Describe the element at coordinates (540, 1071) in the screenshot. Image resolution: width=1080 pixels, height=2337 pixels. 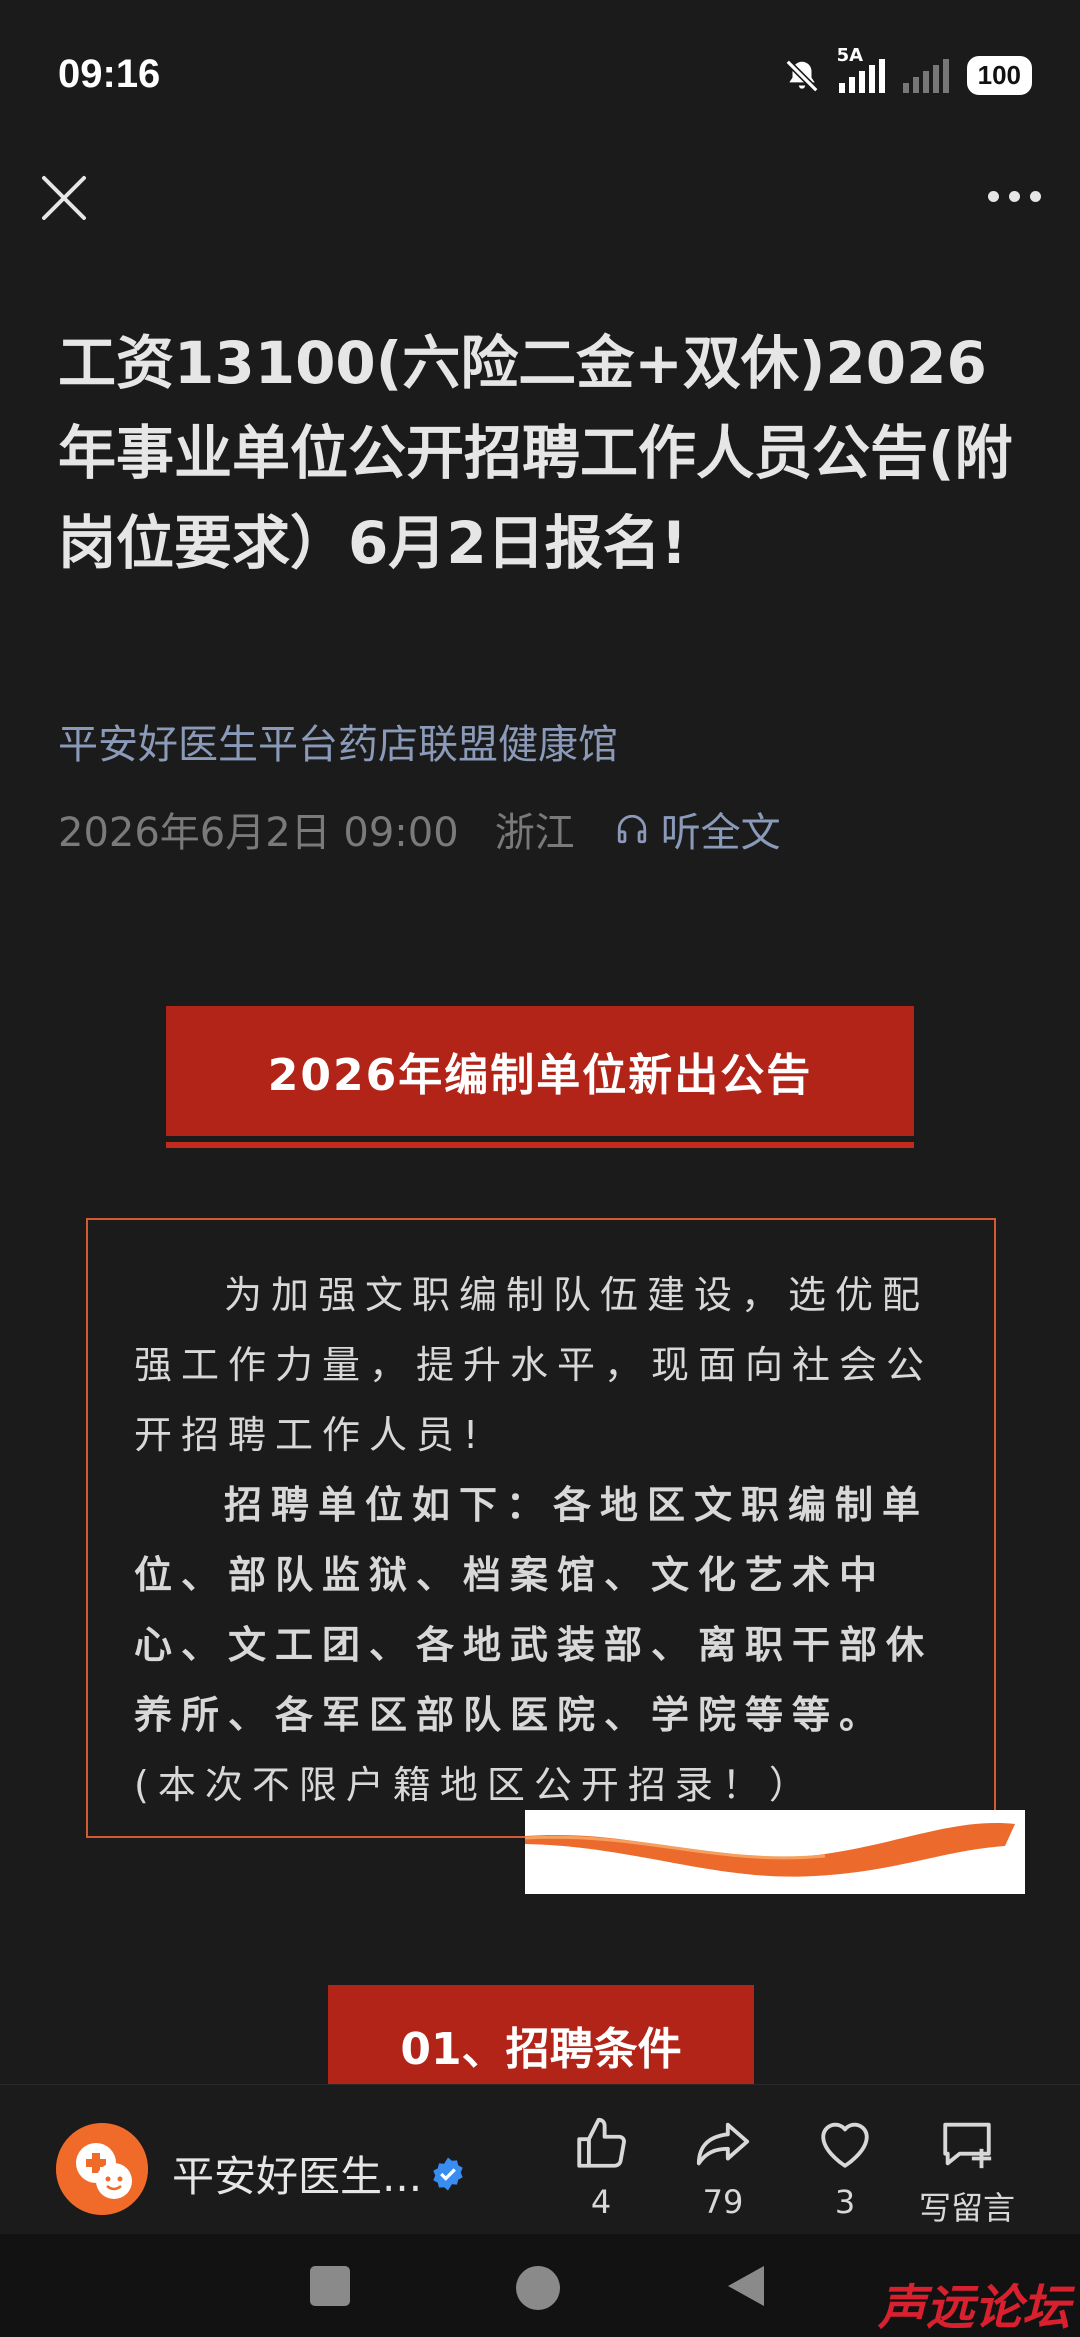
I see `announcement-banner: 2026年编制单位新出公告` at that location.